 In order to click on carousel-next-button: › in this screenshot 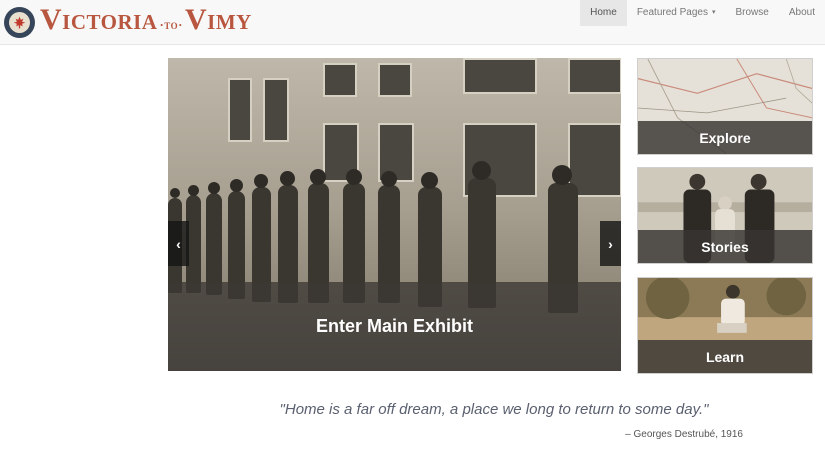, I will do `click(610, 243)`.